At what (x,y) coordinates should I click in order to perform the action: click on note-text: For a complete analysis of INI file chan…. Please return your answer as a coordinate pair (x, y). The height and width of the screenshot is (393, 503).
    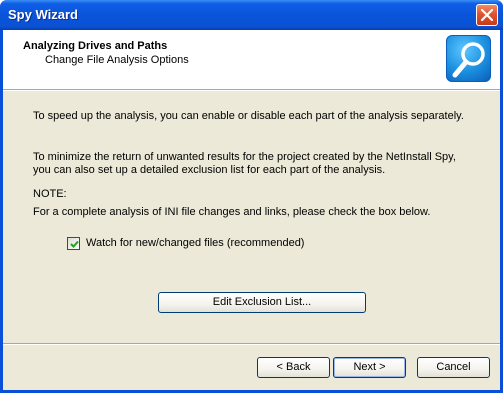
    Looking at the image, I should click on (232, 212).